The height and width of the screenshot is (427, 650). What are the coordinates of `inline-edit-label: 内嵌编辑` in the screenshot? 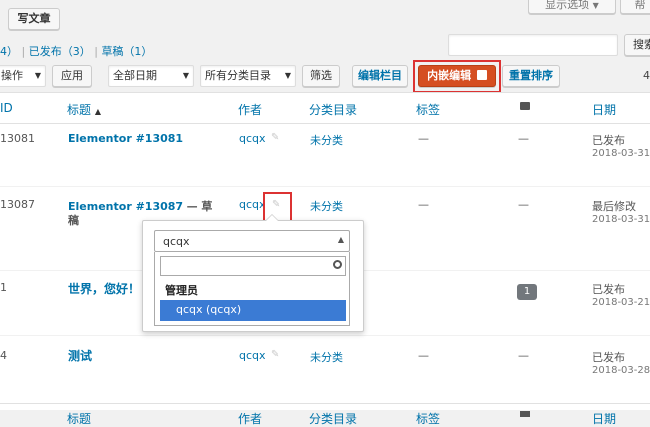 It's located at (449, 75).